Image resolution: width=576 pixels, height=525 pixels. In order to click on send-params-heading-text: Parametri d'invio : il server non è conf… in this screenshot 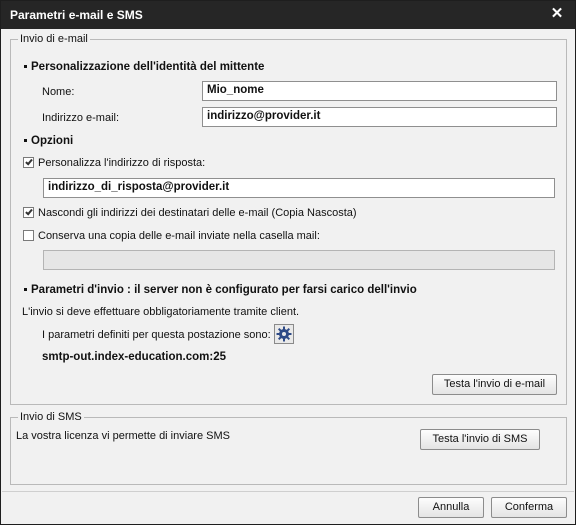, I will do `click(224, 290)`.